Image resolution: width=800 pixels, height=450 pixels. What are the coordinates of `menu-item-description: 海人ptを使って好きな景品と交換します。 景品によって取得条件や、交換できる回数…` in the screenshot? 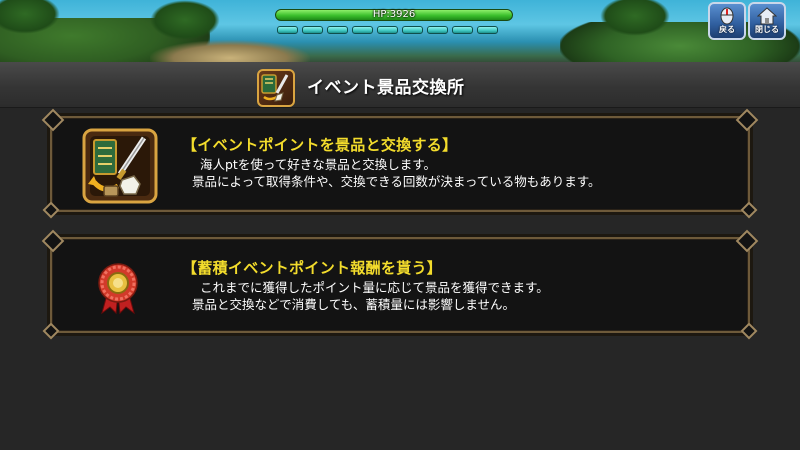 It's located at (396, 173).